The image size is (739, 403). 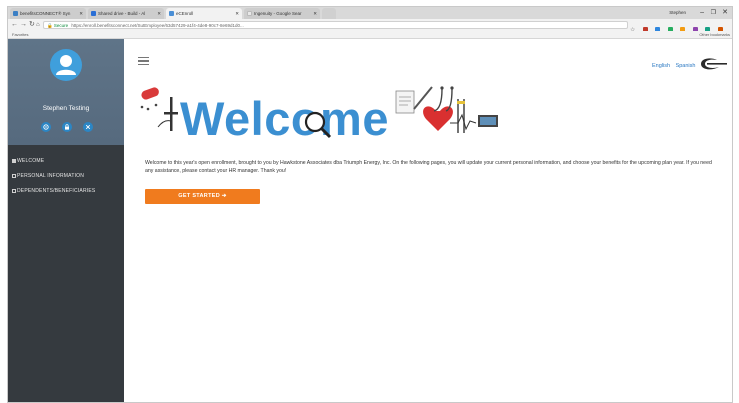 What do you see at coordinates (61, 25) in the screenshot?
I see `secure-label: Secure` at bounding box center [61, 25].